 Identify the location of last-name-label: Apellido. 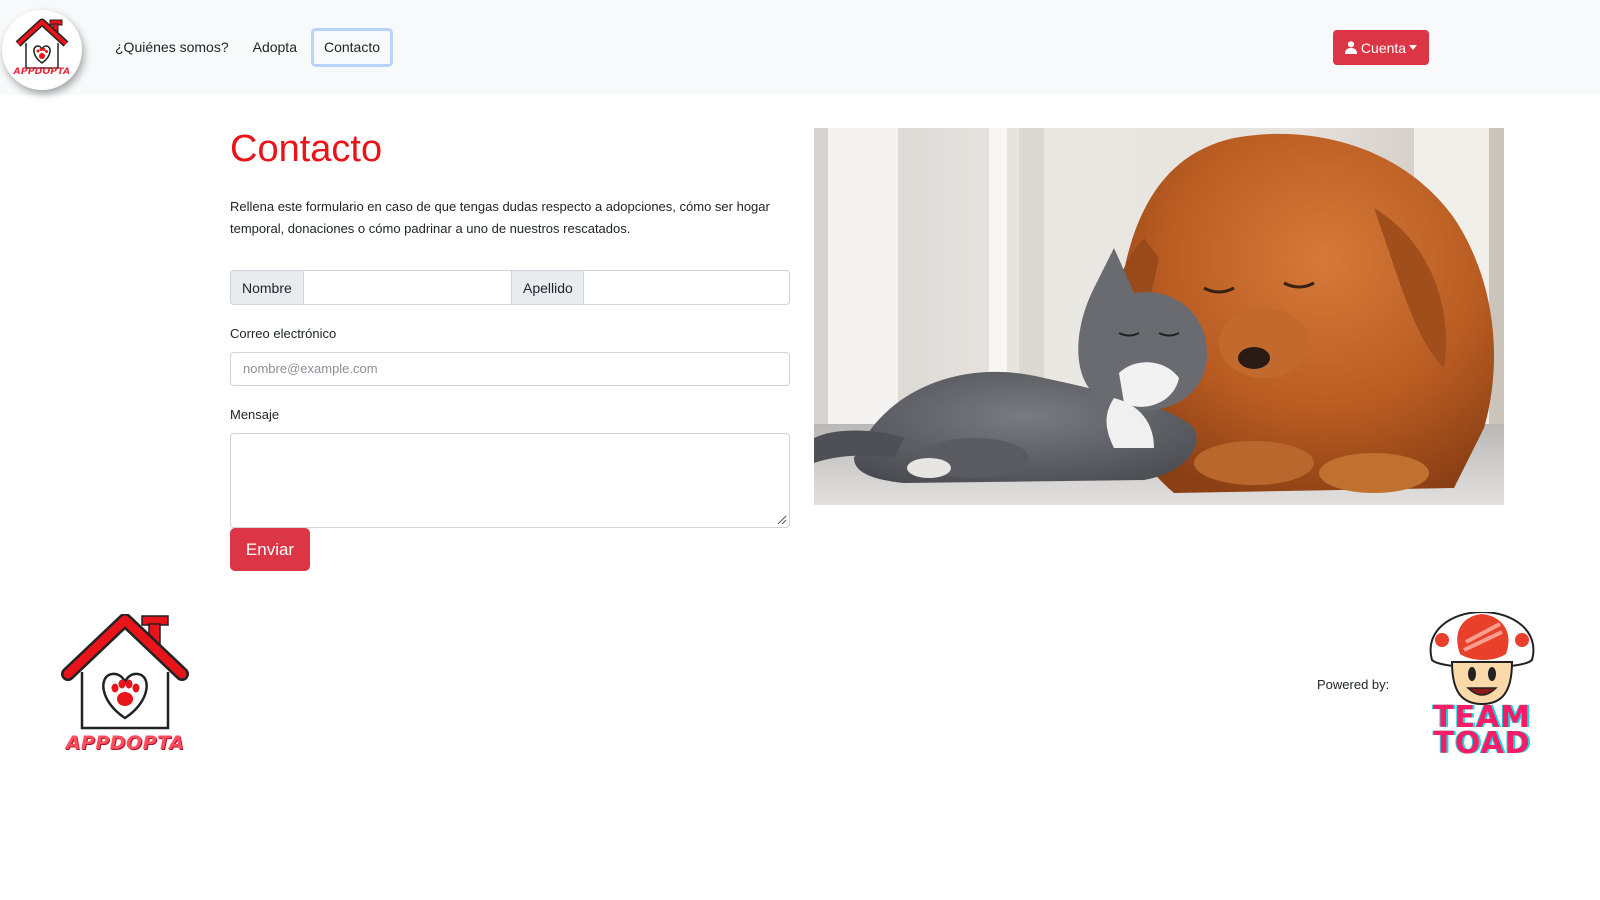
(548, 287).